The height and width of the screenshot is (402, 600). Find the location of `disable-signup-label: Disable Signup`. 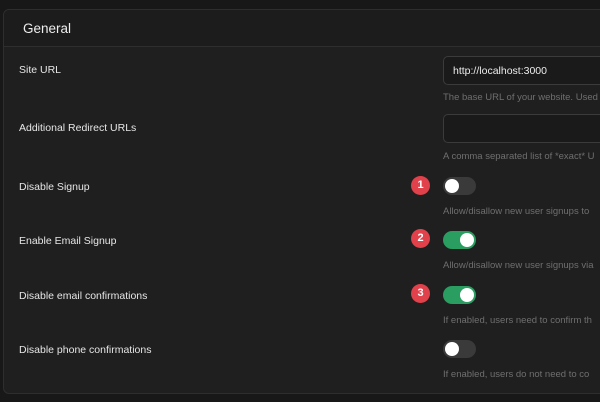

disable-signup-label: Disable Signup is located at coordinates (54, 187).